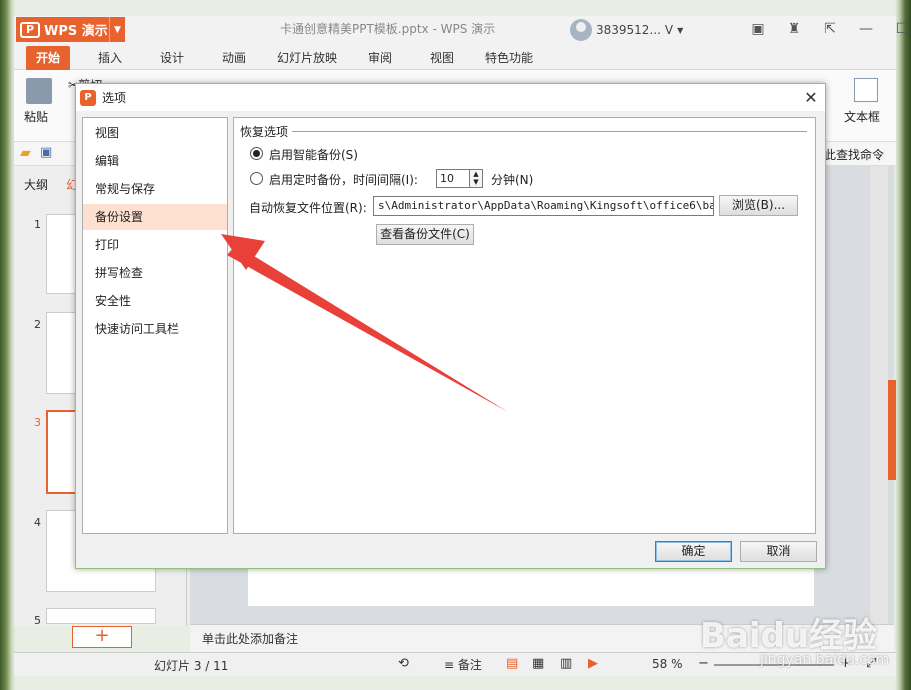 This screenshot has width=911, height=690. Describe the element at coordinates (37, 224) in the screenshot. I see `slide-number: 1` at that location.